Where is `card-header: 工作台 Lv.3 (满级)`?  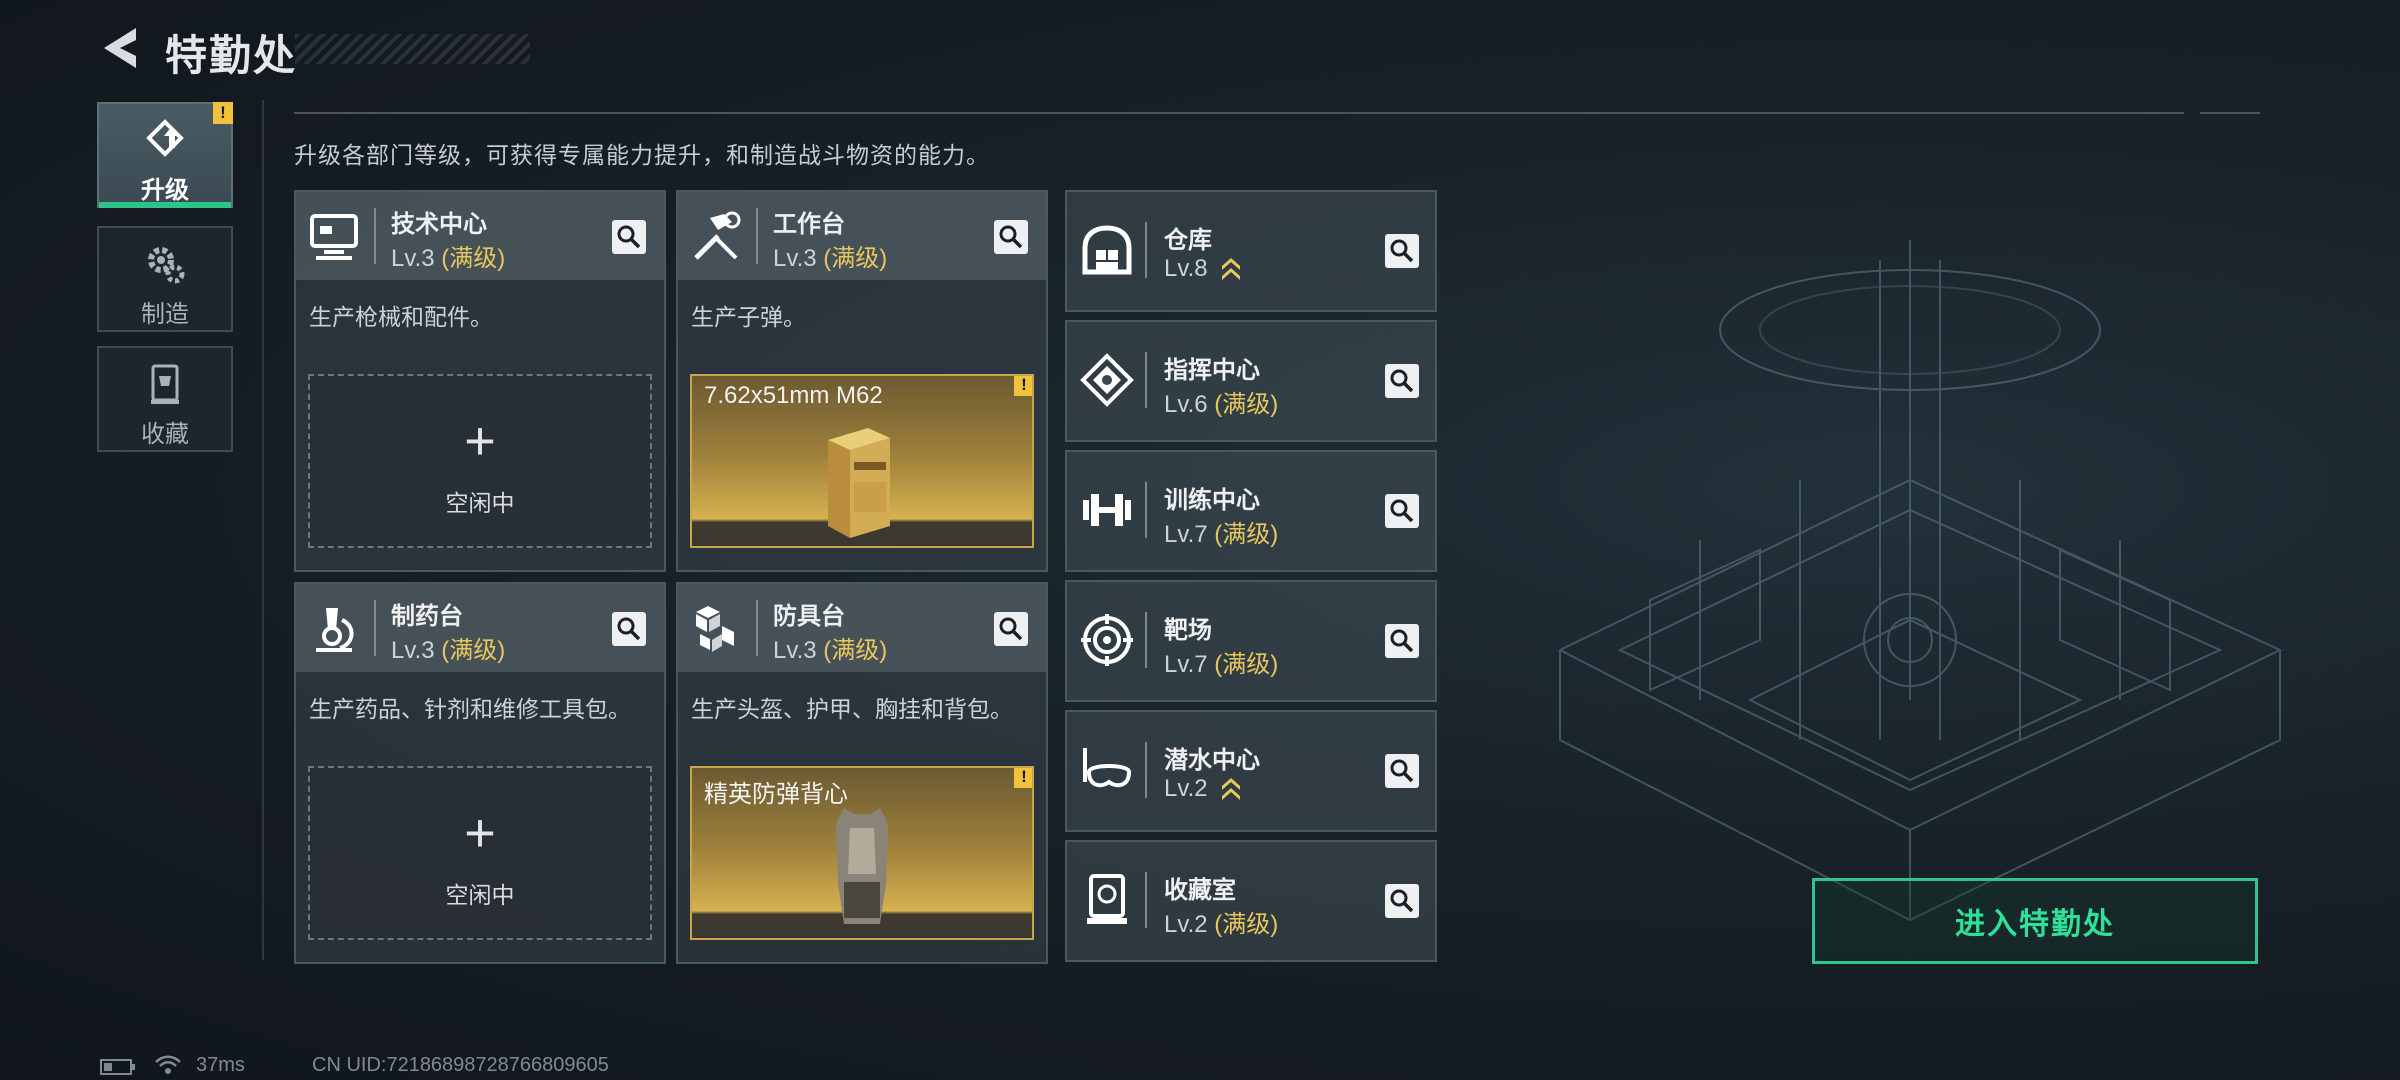
card-header: 工作台 Lv.3 (满级) is located at coordinates (862, 236).